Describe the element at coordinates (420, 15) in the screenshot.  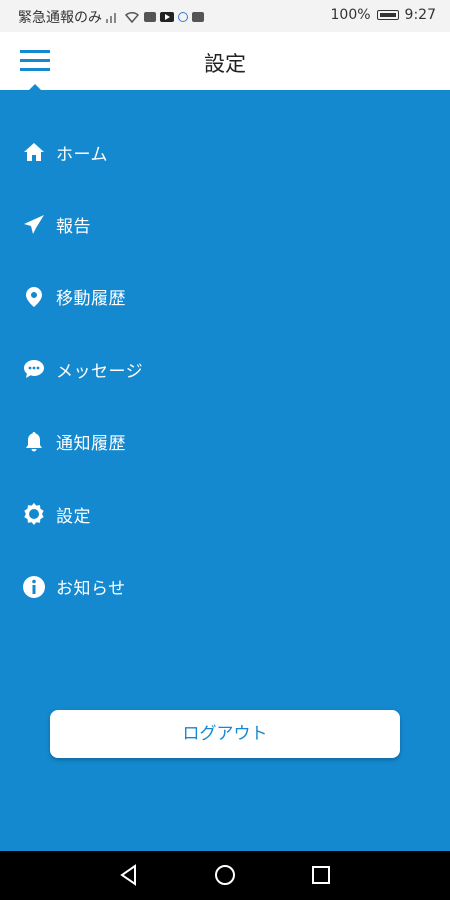
I see `clock: 9:27` at that location.